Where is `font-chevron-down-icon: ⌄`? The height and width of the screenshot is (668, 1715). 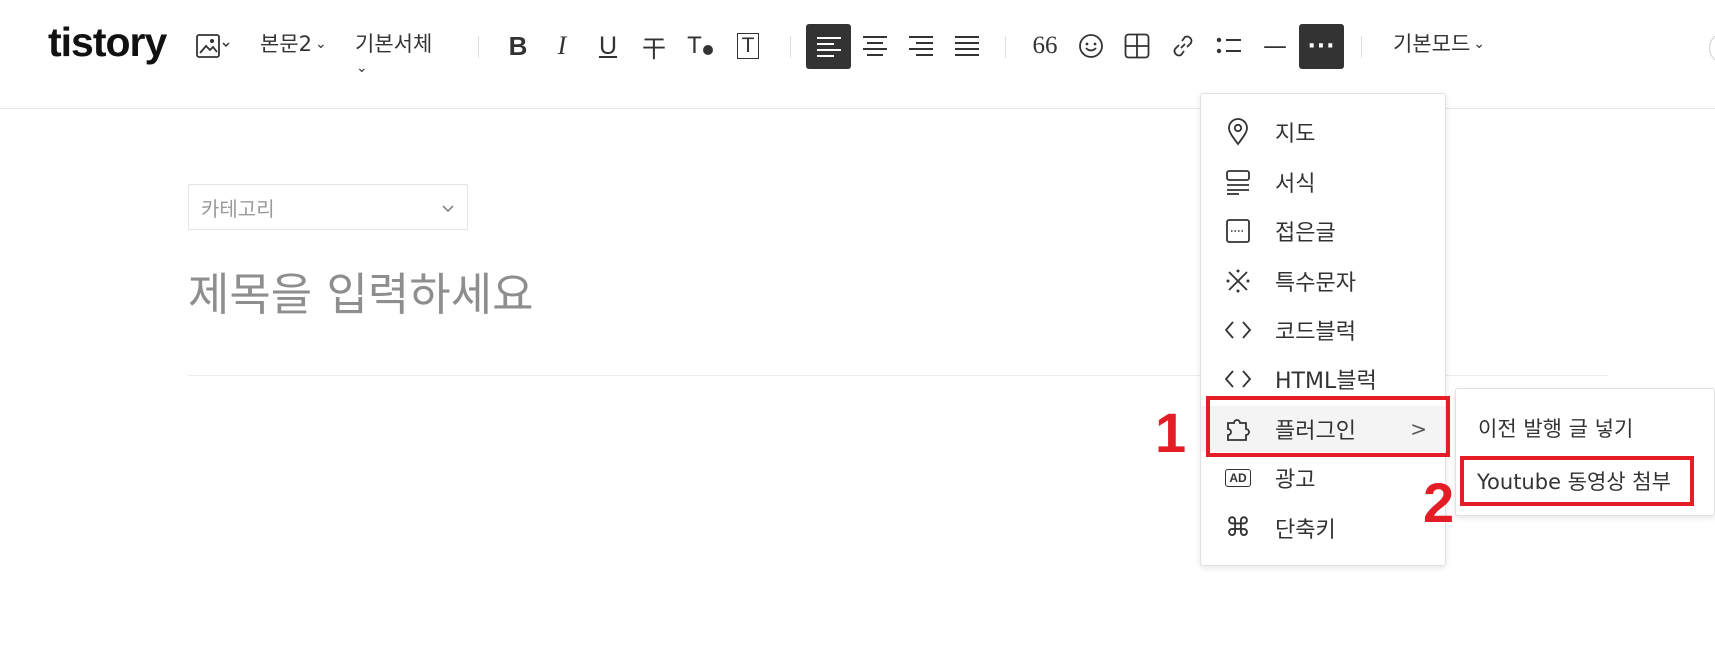 font-chevron-down-icon: ⌄ is located at coordinates (362, 68).